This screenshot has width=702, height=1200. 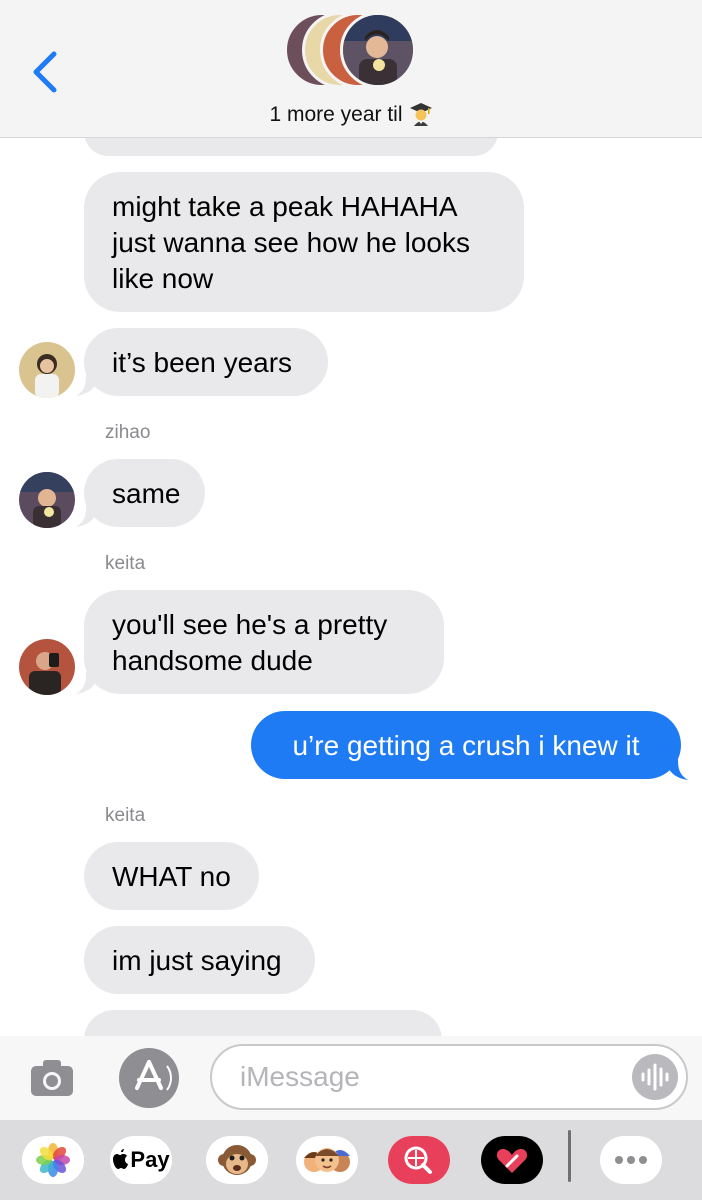 I want to click on message-text: WHAT no, so click(x=171, y=876).